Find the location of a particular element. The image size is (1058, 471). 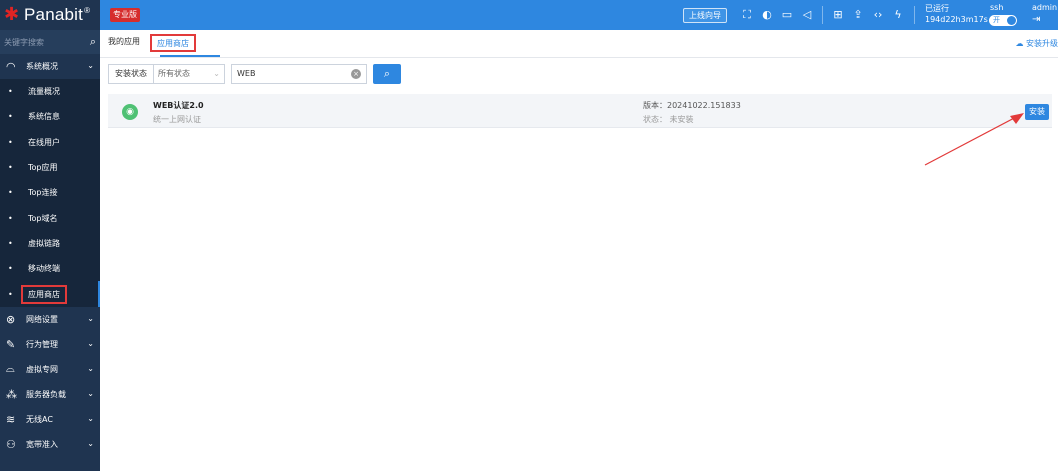

toolbar-icons: ⛶ ◐ ▭ ◁ is located at coordinates (777, 15).